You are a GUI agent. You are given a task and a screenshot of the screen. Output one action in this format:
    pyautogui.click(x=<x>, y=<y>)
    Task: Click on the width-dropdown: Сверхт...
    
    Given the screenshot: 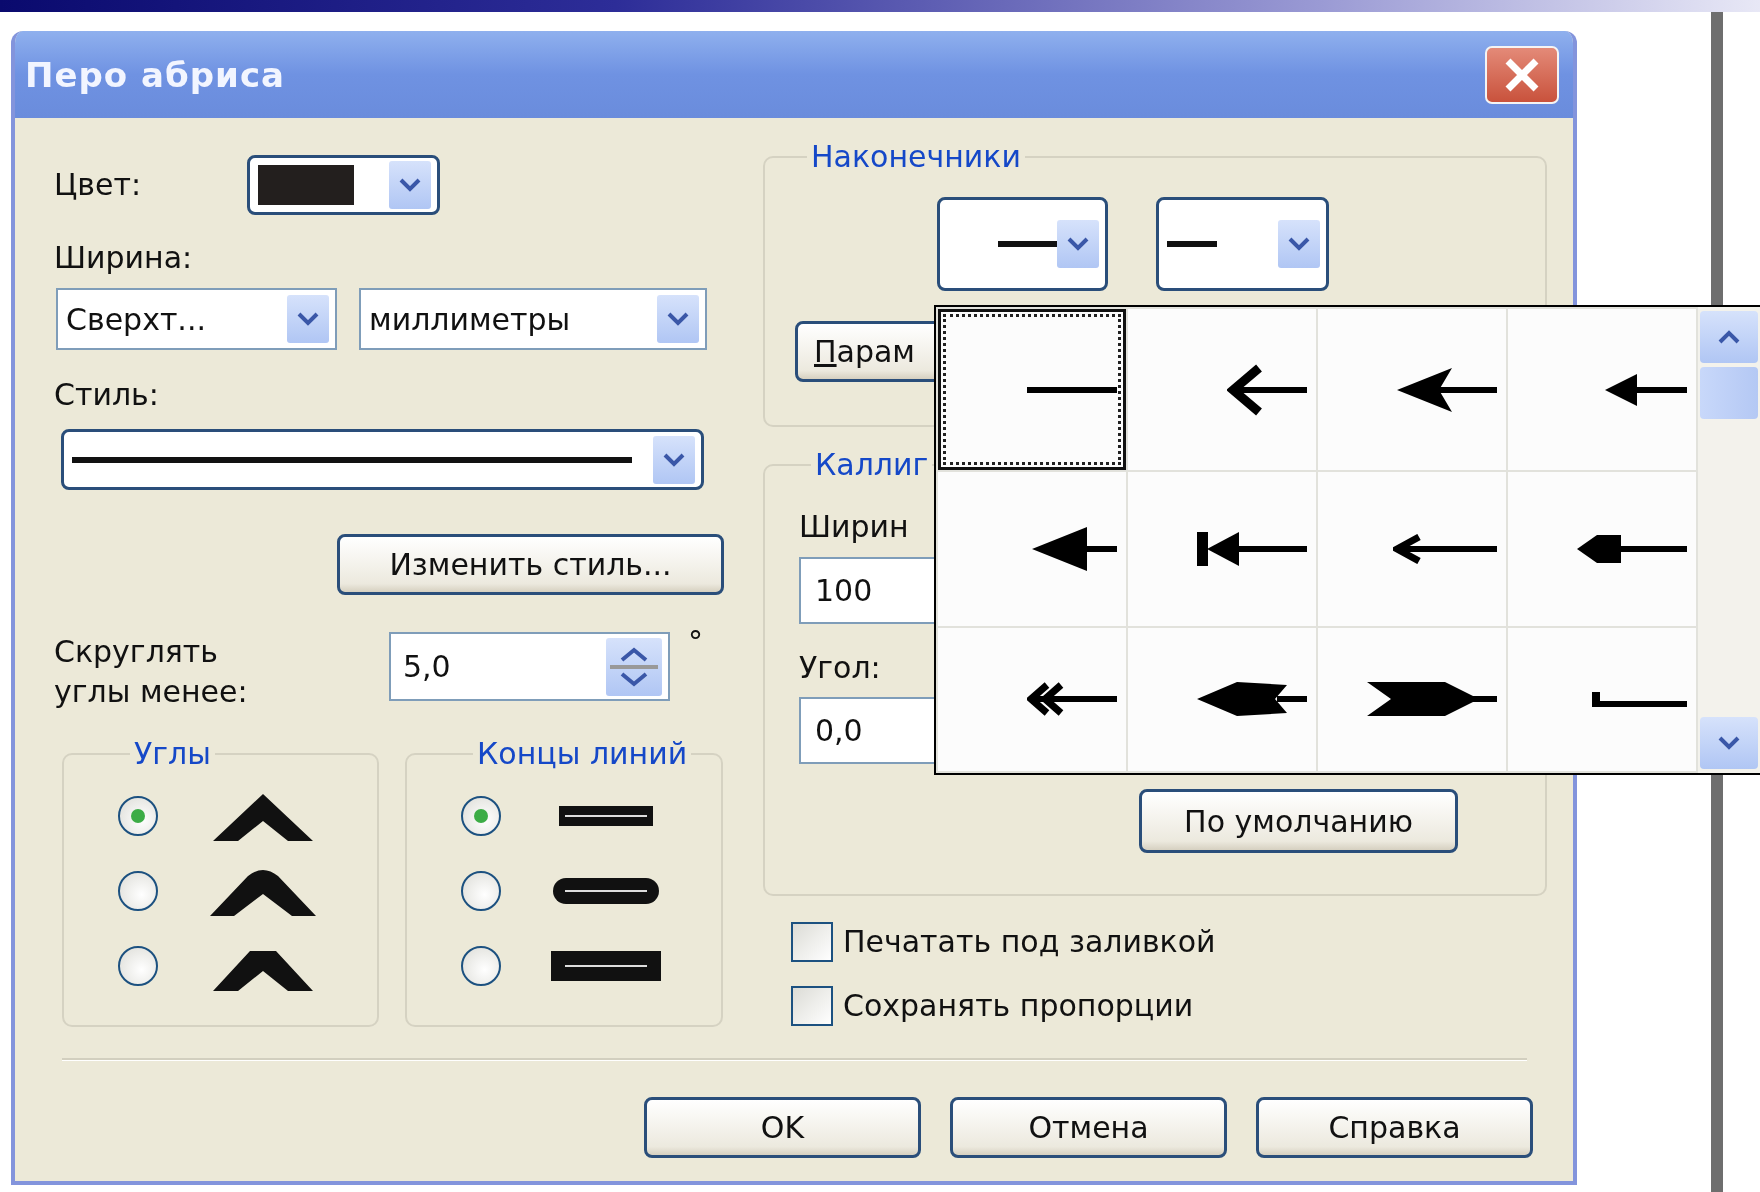 What is the action you would take?
    pyautogui.click(x=196, y=319)
    